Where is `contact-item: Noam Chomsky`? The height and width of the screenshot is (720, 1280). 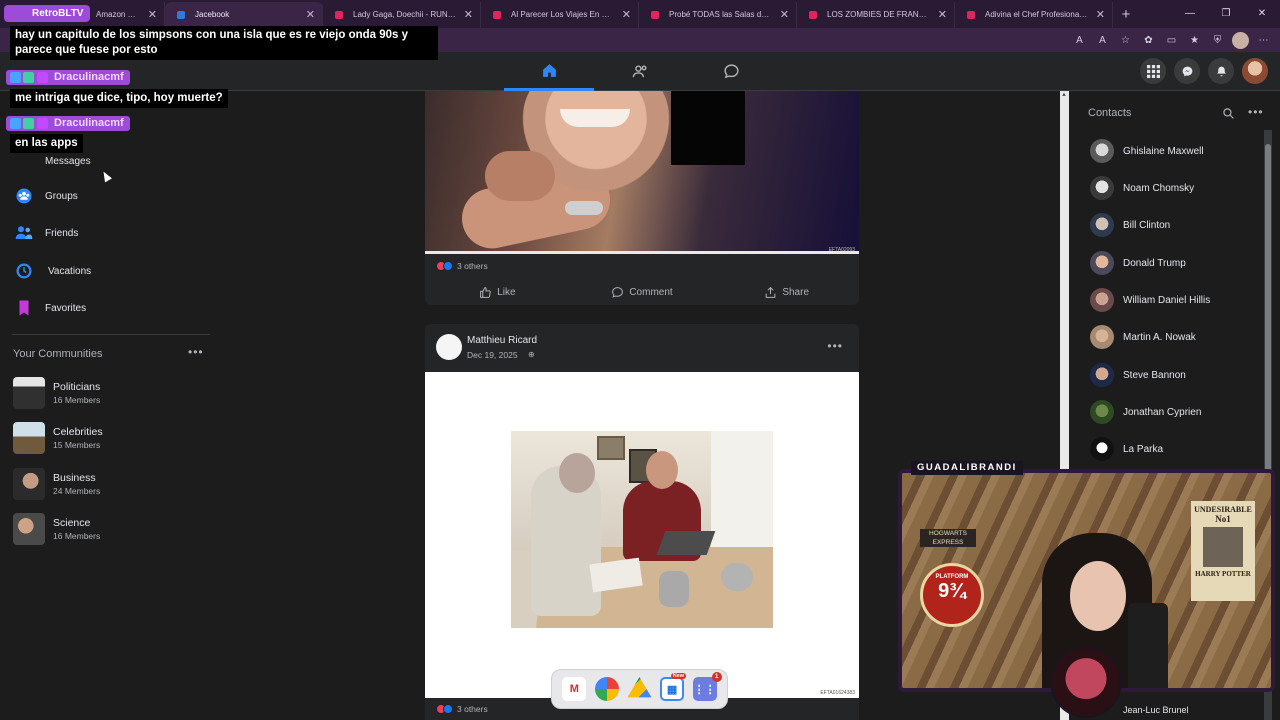 contact-item: Noam Chomsky is located at coordinates (1142, 188).